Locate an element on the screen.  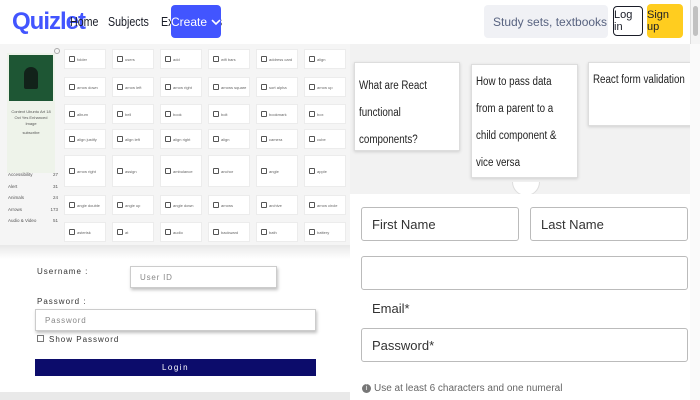
icon-tile-label: ambulance is located at coordinates (183, 171).